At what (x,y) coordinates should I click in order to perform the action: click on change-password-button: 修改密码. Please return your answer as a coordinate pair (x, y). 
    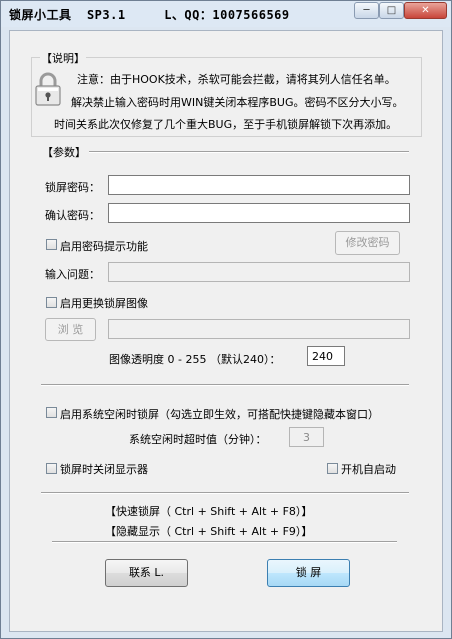
    Looking at the image, I should click on (367, 243).